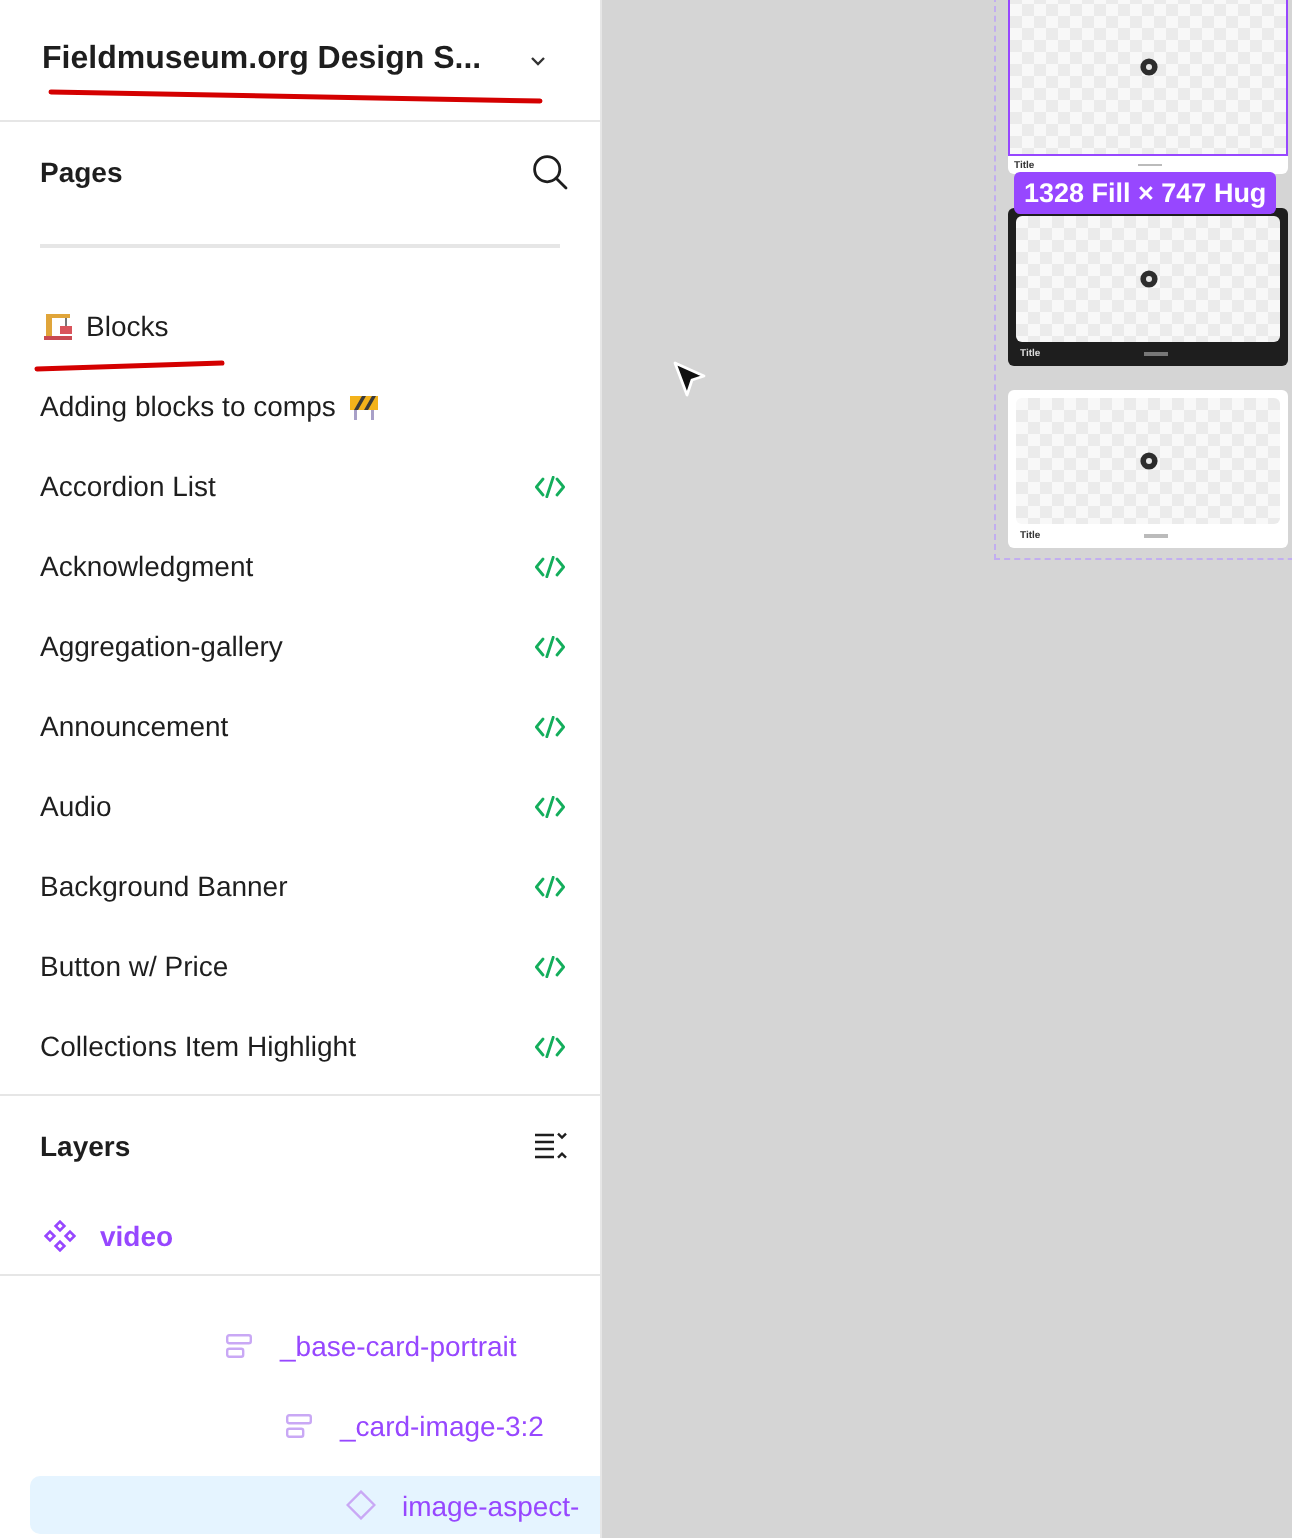  I want to click on layers-heading: Layers, so click(85, 1146).